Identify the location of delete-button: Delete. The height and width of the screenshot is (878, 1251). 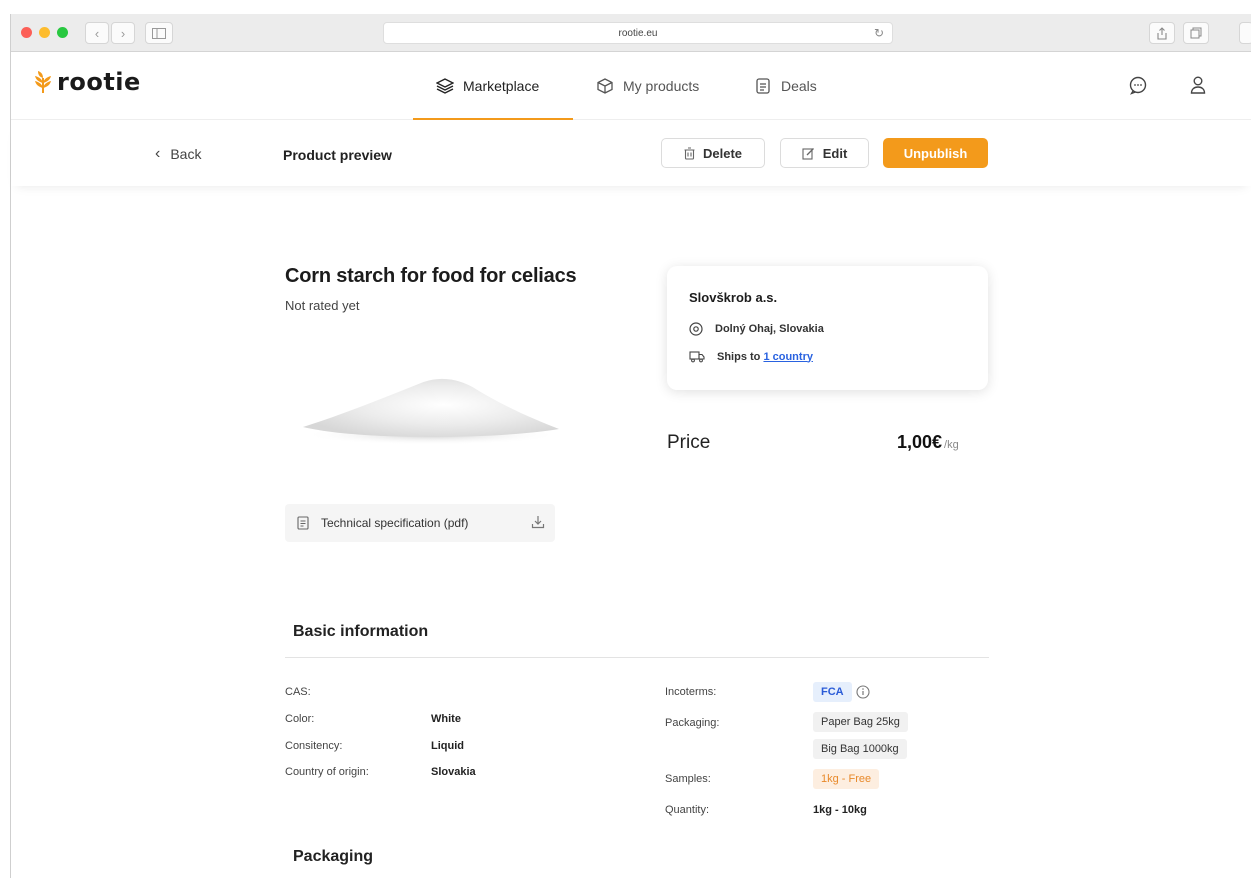
(713, 153).